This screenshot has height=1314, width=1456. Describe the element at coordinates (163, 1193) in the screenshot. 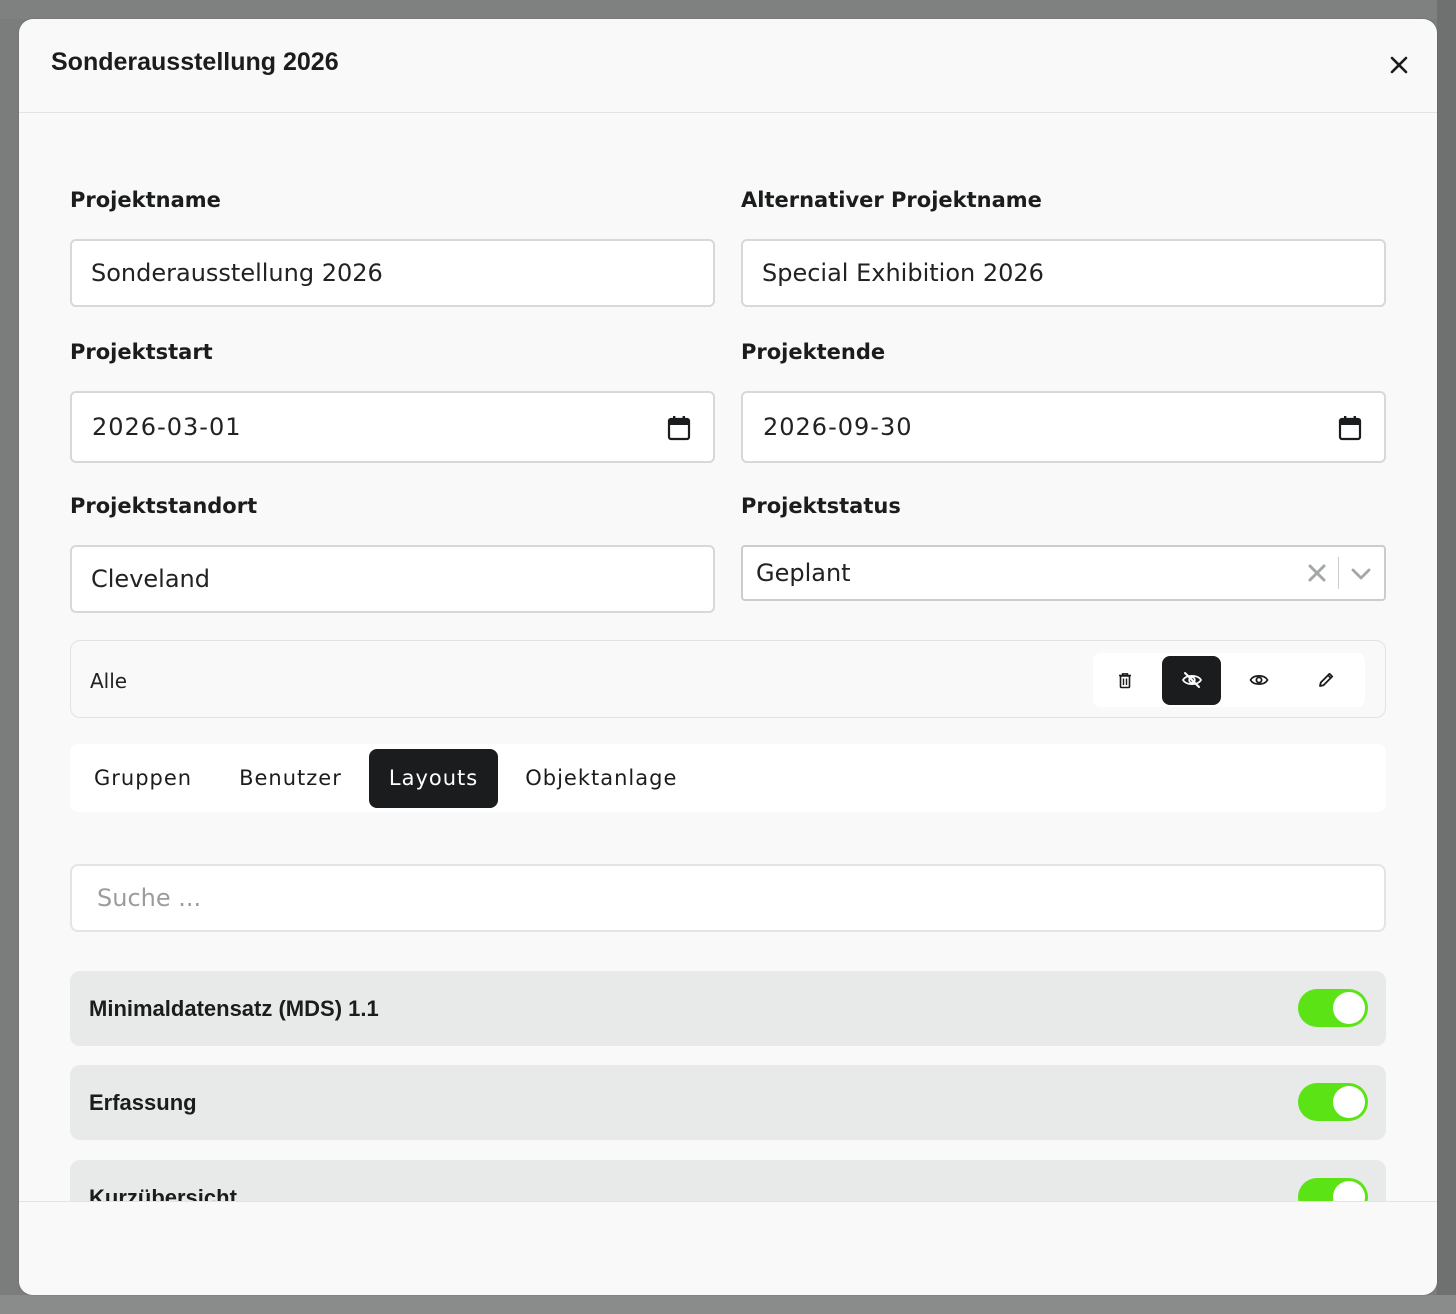

I see `layout-name: Kurzübersicht` at that location.